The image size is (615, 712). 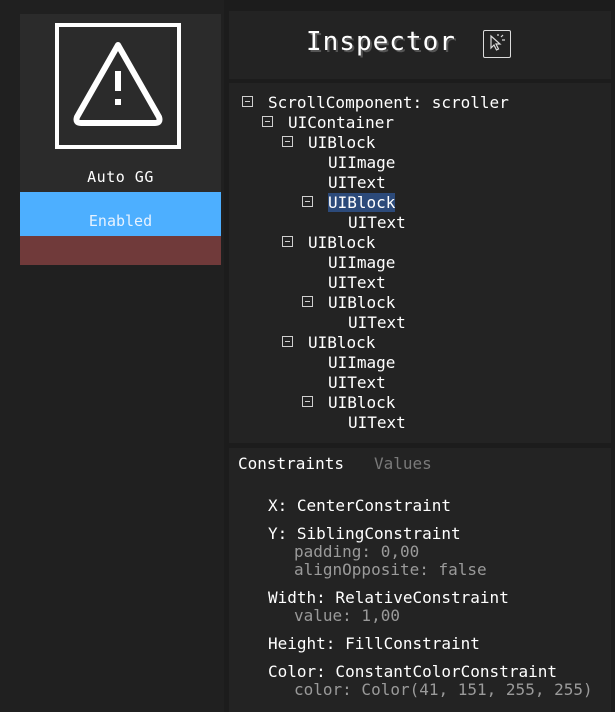 I want to click on mod-name: Auto GG, so click(x=120, y=177).